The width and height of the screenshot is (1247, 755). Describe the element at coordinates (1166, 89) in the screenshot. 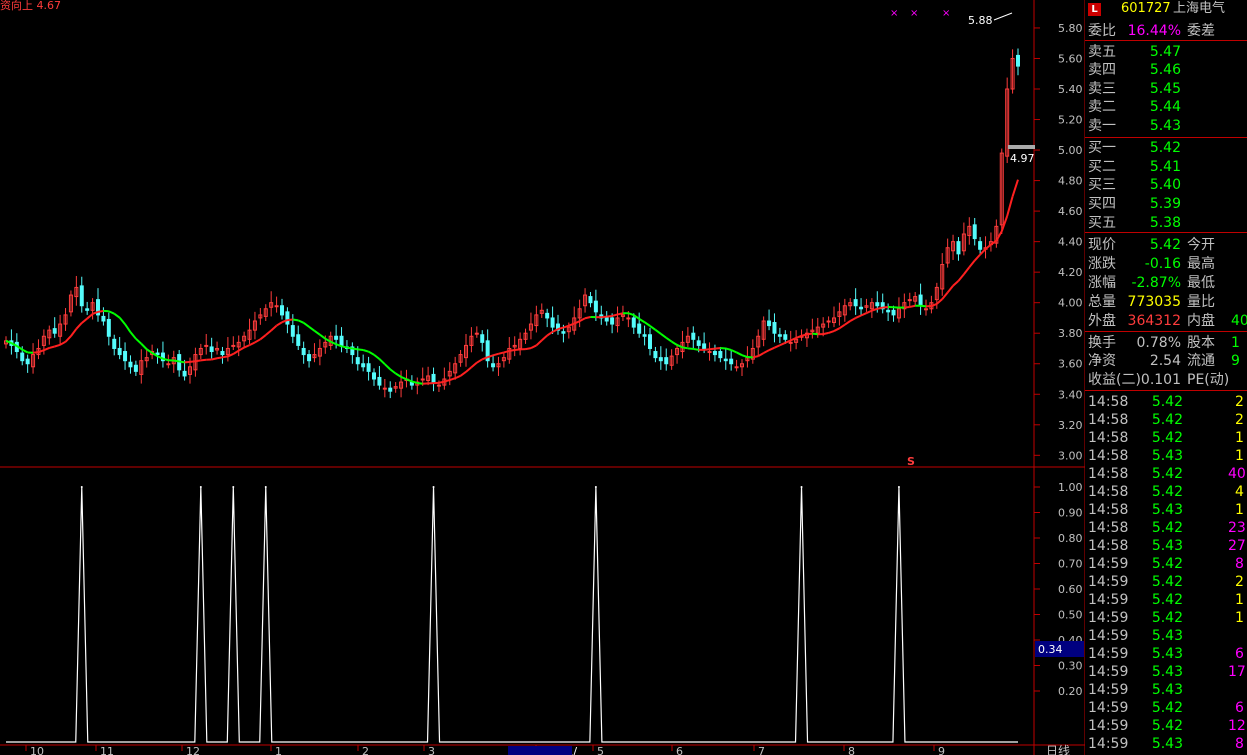

I see `quote-row-3: 卖三 5.45` at that location.